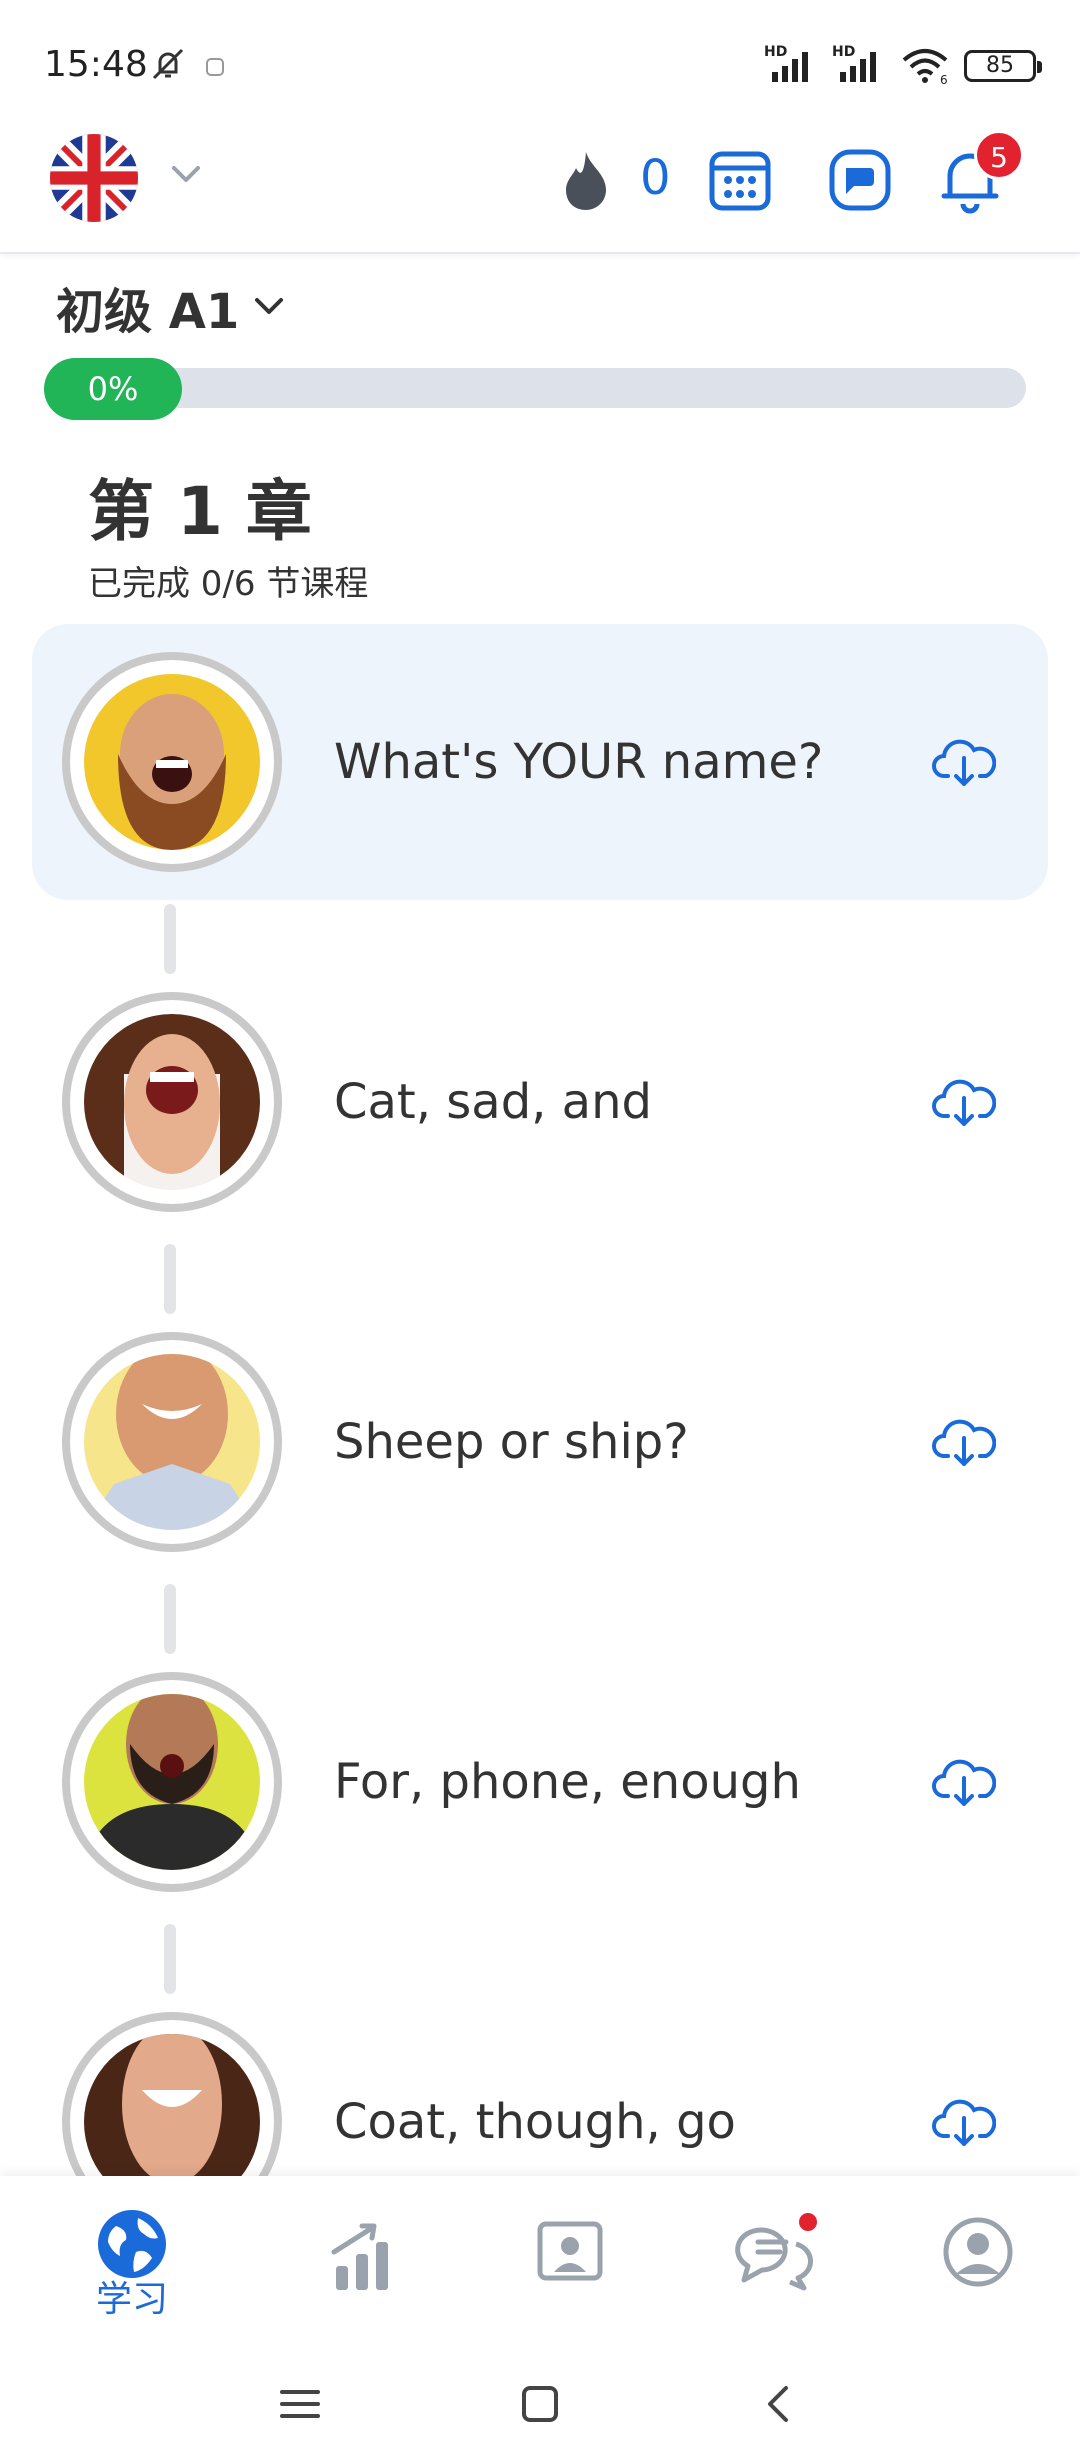  Describe the element at coordinates (300, 2404) in the screenshot. I see `menu-icon` at that location.